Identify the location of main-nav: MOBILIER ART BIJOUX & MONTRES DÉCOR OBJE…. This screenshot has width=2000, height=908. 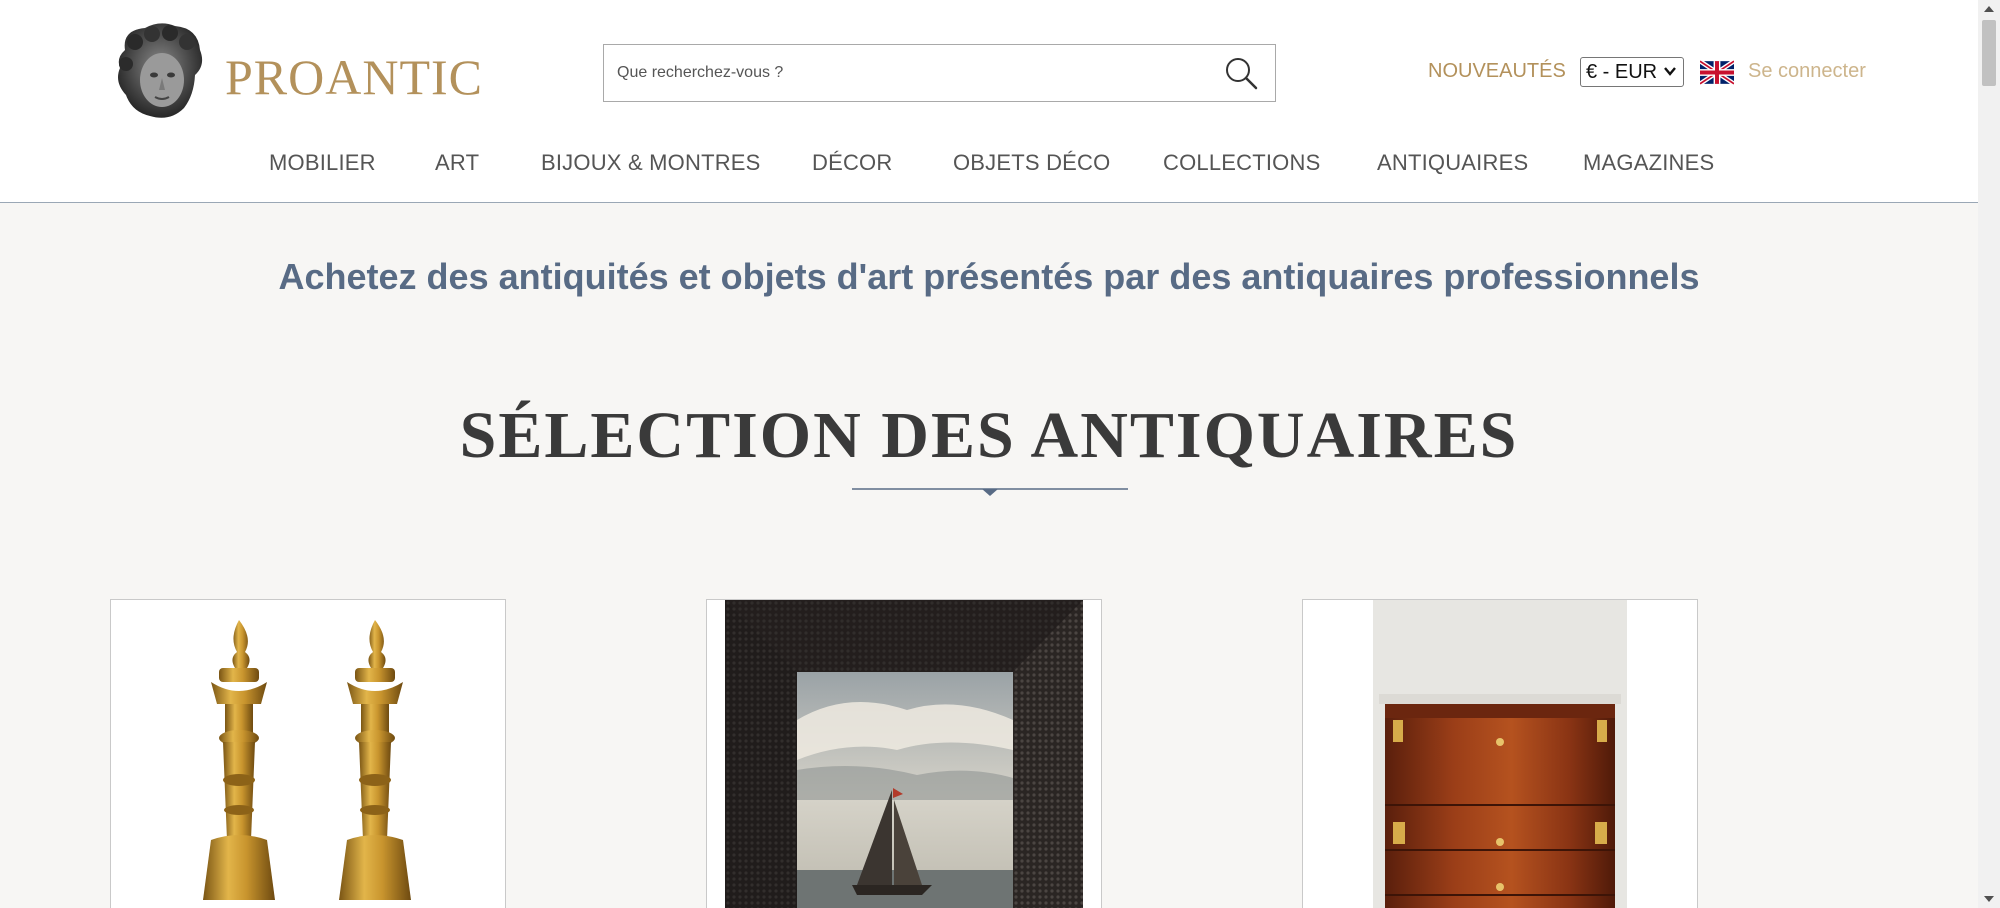
(989, 165).